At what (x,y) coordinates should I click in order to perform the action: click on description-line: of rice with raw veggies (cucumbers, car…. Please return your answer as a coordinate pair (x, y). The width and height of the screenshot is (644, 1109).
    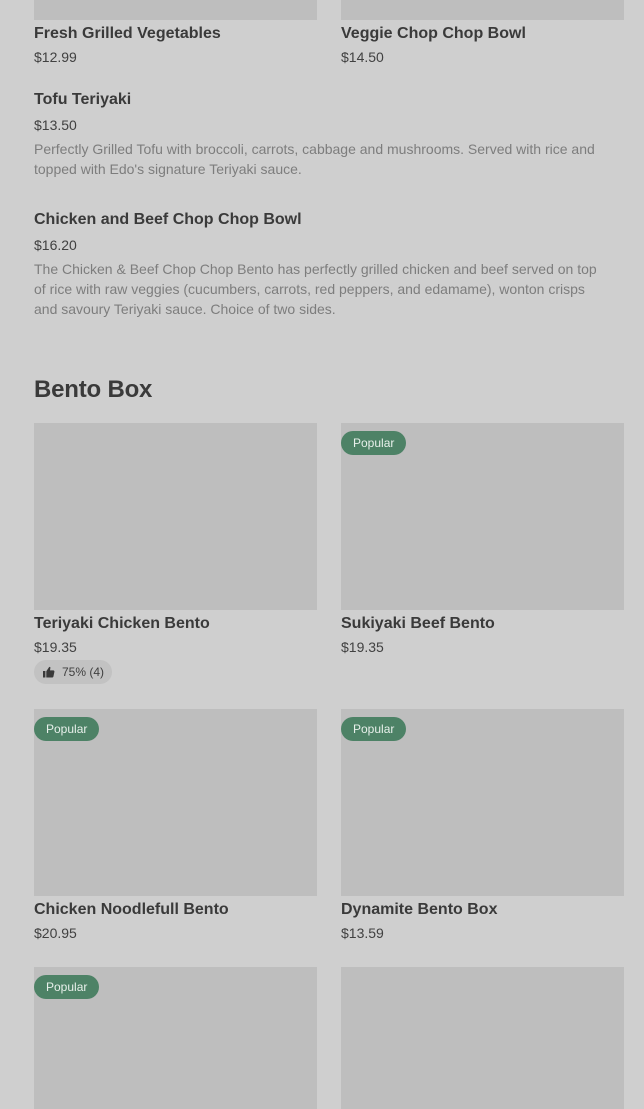
    Looking at the image, I should click on (309, 289).